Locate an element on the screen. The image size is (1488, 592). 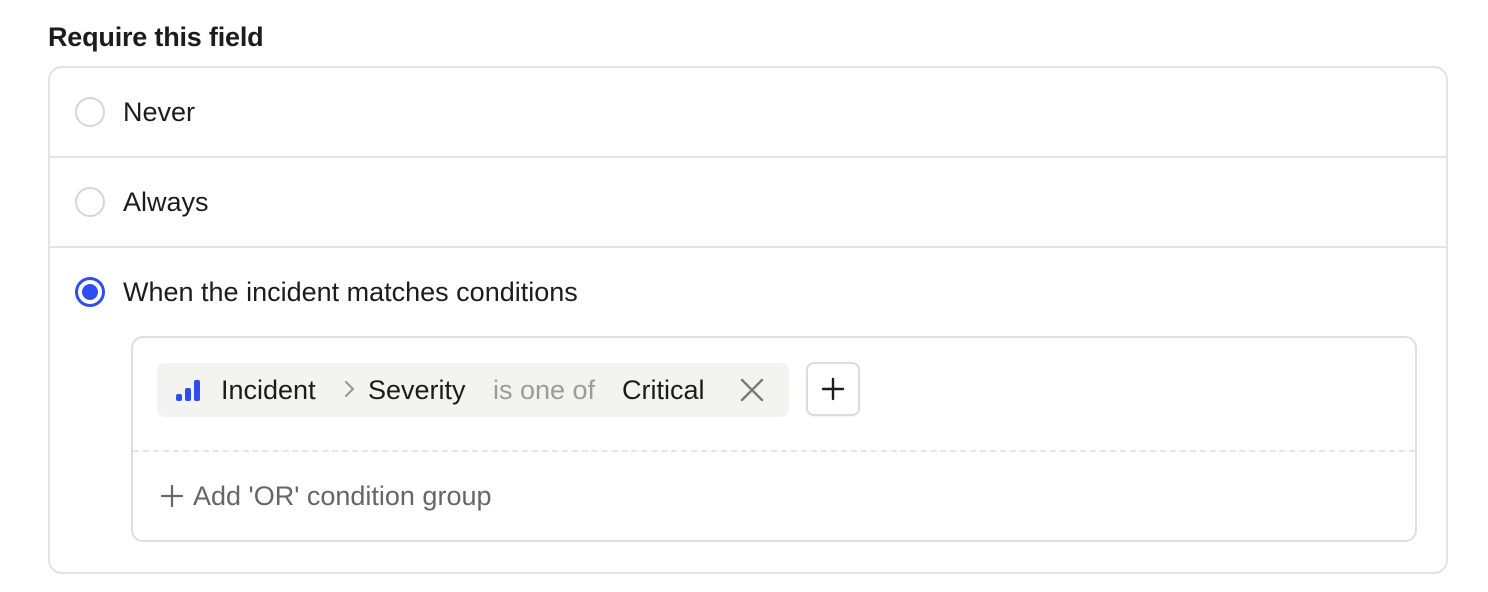
condition-field: Severity is located at coordinates (417, 390).